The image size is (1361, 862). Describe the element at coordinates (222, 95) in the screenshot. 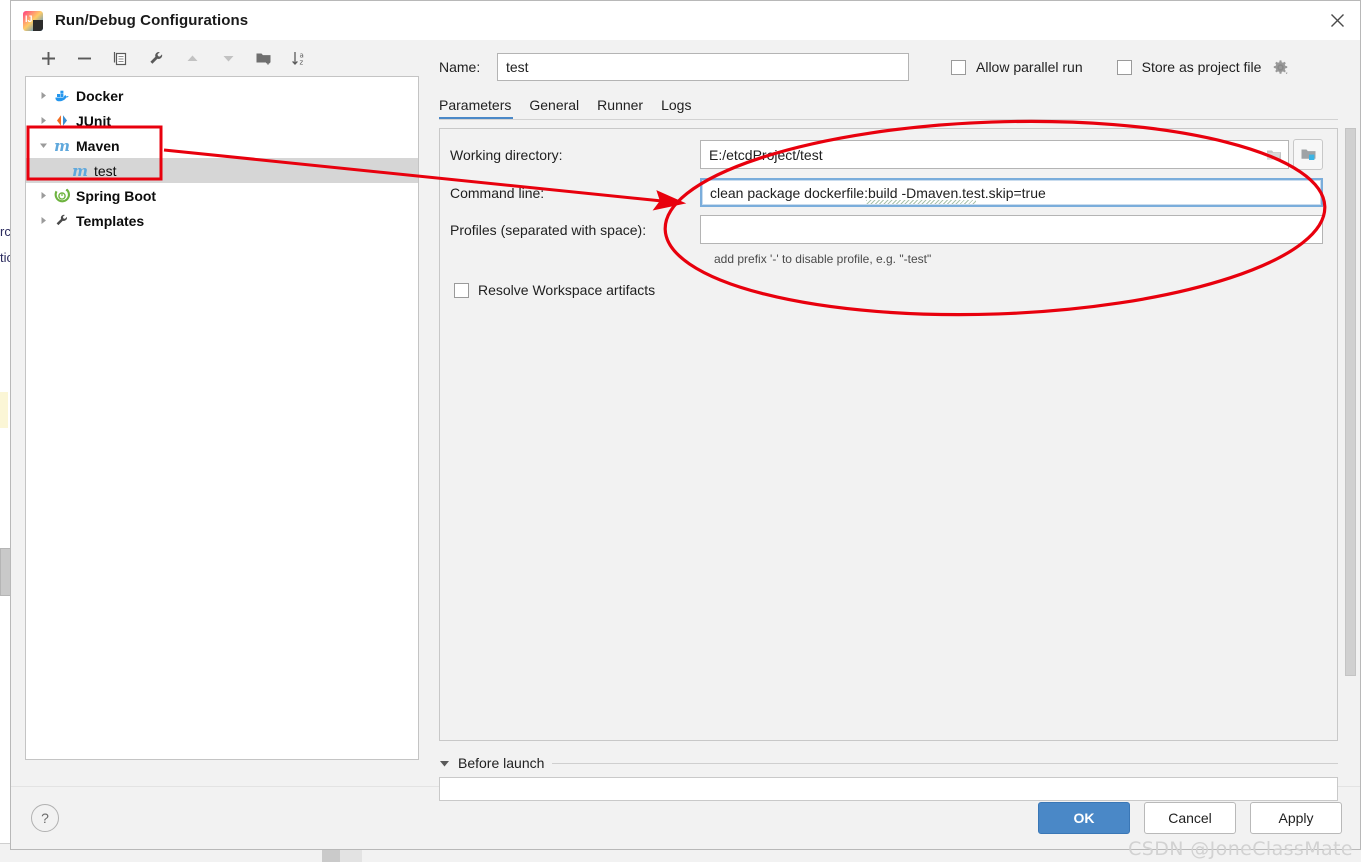

I see `tree-item-docker: Docker` at that location.